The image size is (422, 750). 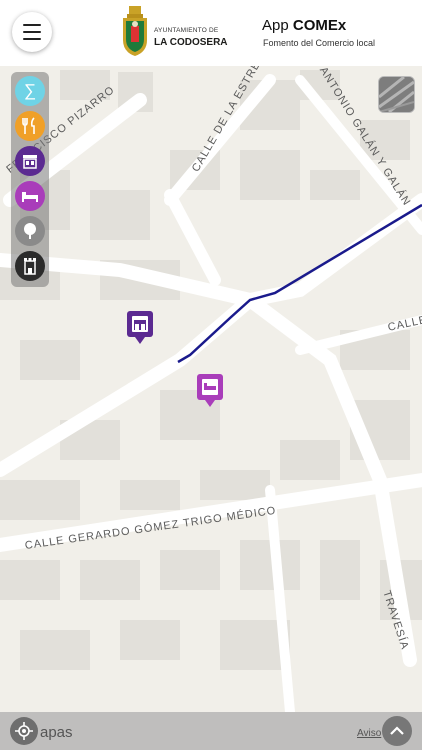 I want to click on org-name-line2: LA CODOSERA, so click(x=191, y=42).